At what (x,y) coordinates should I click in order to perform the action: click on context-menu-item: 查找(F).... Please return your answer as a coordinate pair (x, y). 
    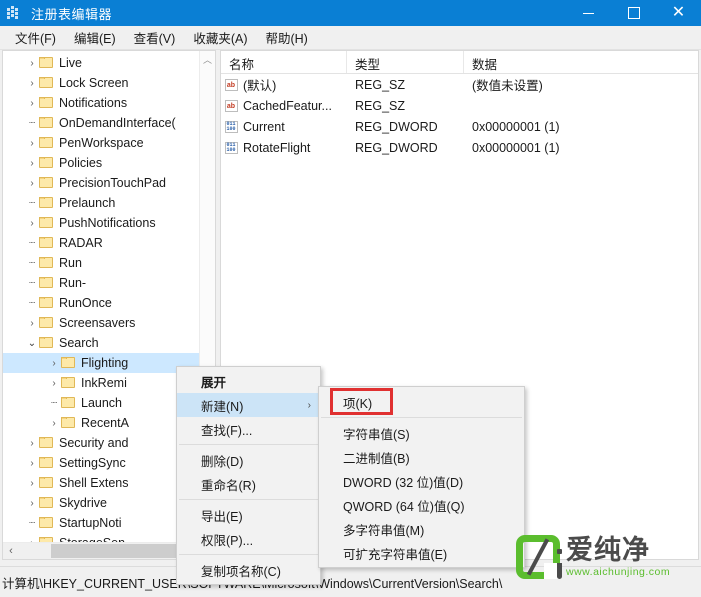
    Looking at the image, I should click on (248, 429).